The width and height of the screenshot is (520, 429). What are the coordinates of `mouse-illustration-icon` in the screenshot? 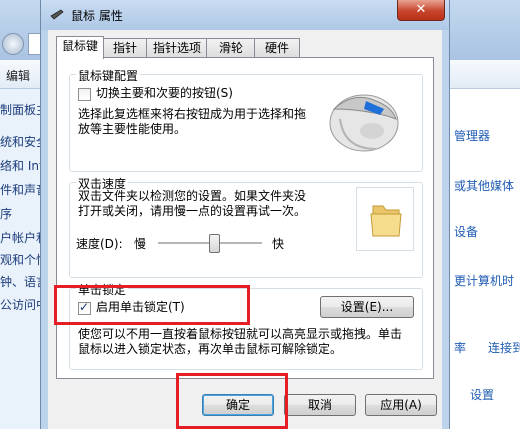 It's located at (364, 123).